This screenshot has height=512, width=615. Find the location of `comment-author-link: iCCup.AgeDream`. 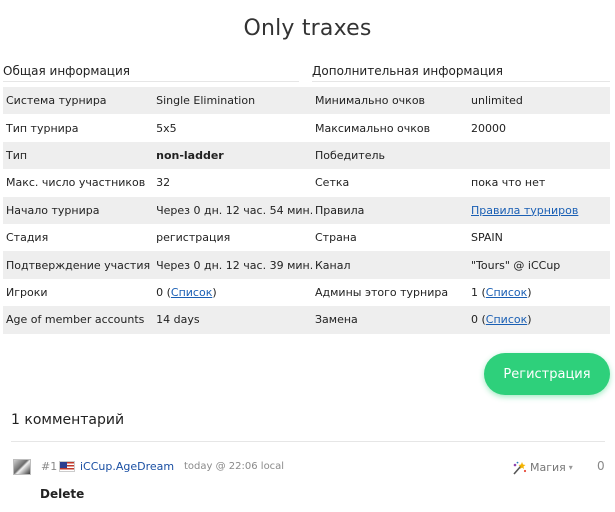

comment-author-link: iCCup.AgeDream is located at coordinates (127, 466).